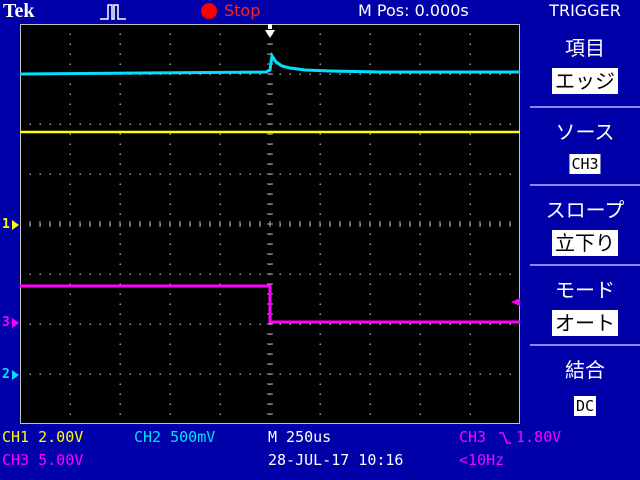  What do you see at coordinates (585, 81) in the screenshot?
I see `menu-value-type: エッジ` at bounding box center [585, 81].